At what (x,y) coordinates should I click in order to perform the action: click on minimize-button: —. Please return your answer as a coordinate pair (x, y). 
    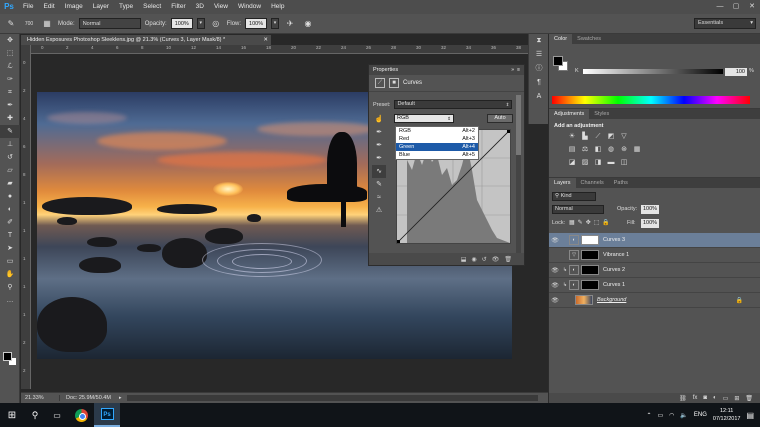
    Looking at the image, I should click on (720, 7).